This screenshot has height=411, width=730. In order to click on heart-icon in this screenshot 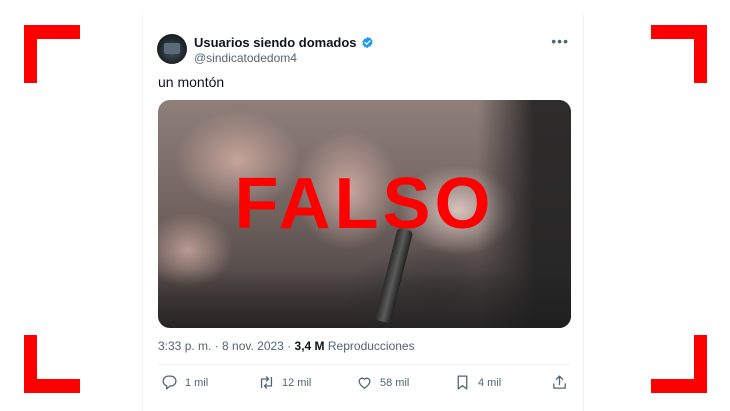, I will do `click(364, 383)`.